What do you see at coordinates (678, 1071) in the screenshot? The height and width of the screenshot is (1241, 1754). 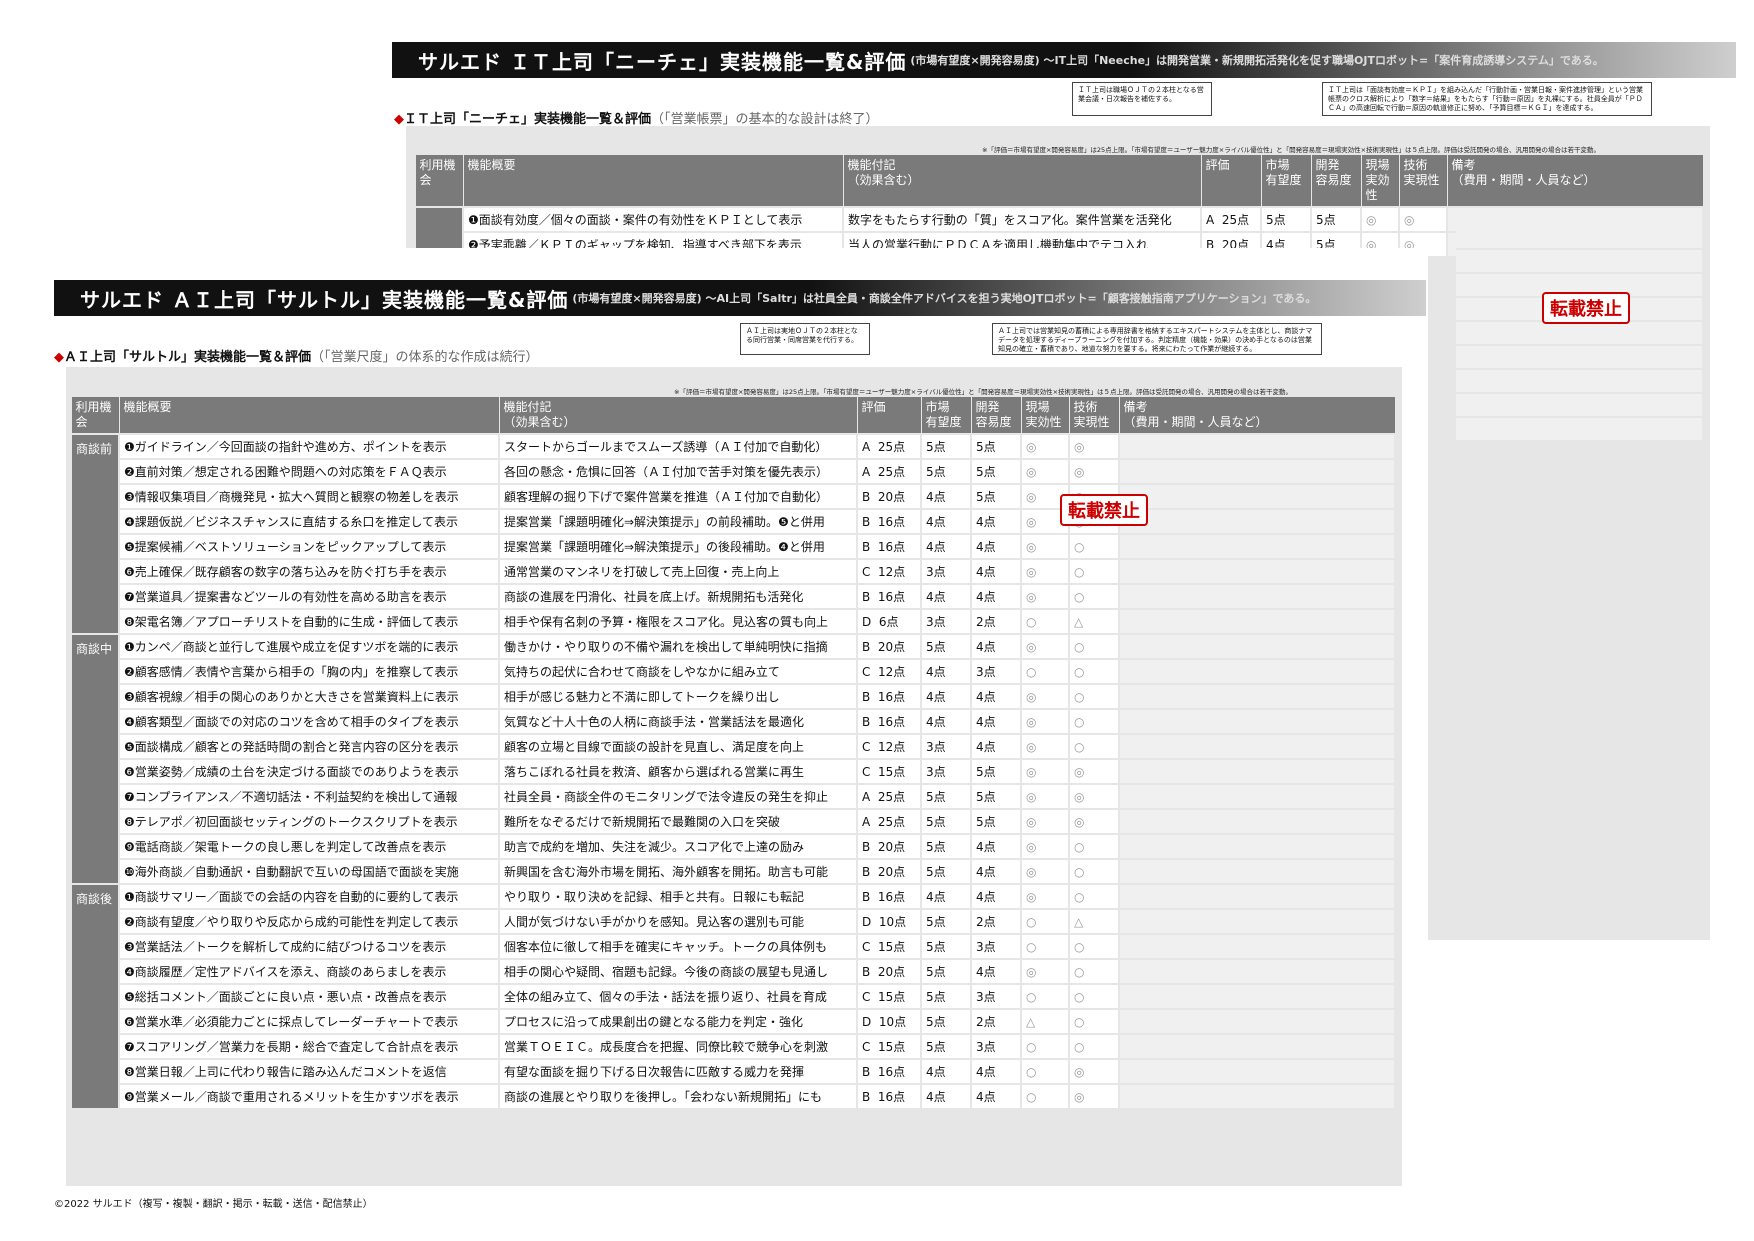 I see `note-cell: 有望な面談を掘り下げる日次報告に匹敵する威力を発揮` at bounding box center [678, 1071].